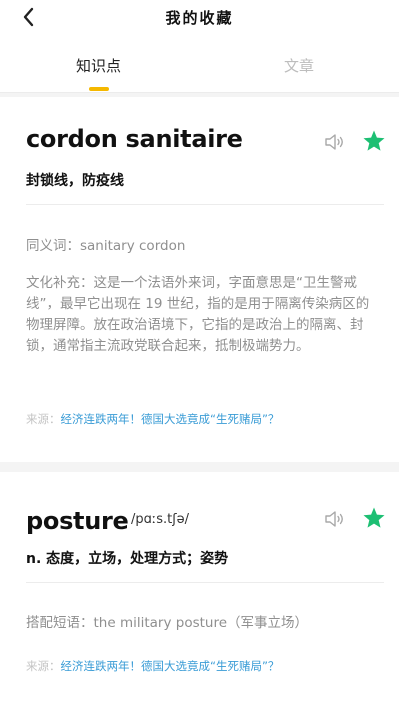 Image resolution: width=399 pixels, height=720 pixels. I want to click on word-title: cordon sanitaire, so click(134, 139).